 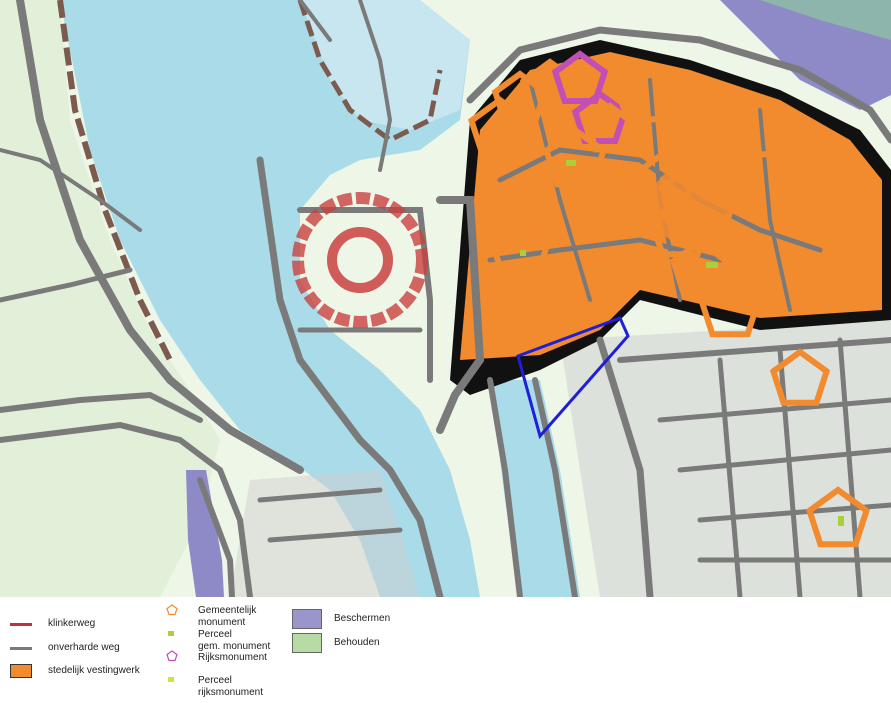 I want to click on legend-label: onverharde weg, so click(x=84, y=647).